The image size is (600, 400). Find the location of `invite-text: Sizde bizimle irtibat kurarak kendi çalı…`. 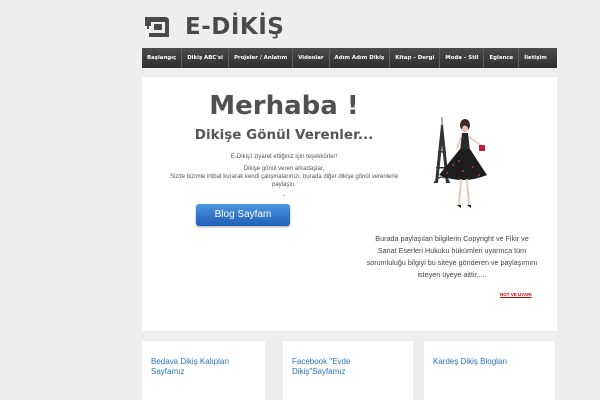

invite-text: Sizde bizimle irtibat kurarak kendi çalı… is located at coordinates (284, 181).